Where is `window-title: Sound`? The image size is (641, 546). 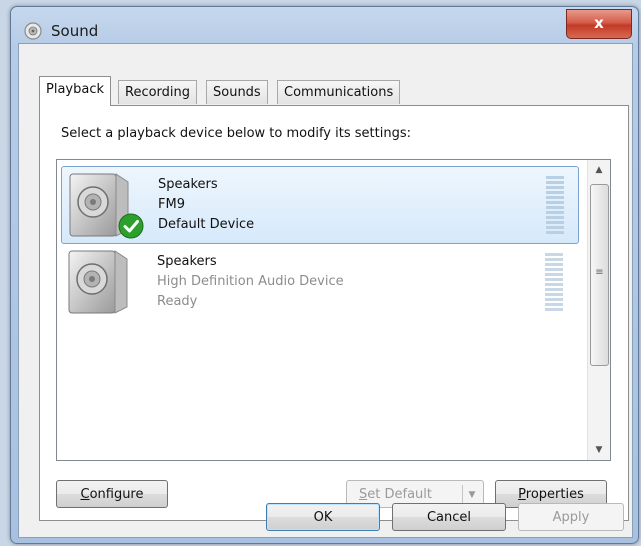 window-title: Sound is located at coordinates (75, 31).